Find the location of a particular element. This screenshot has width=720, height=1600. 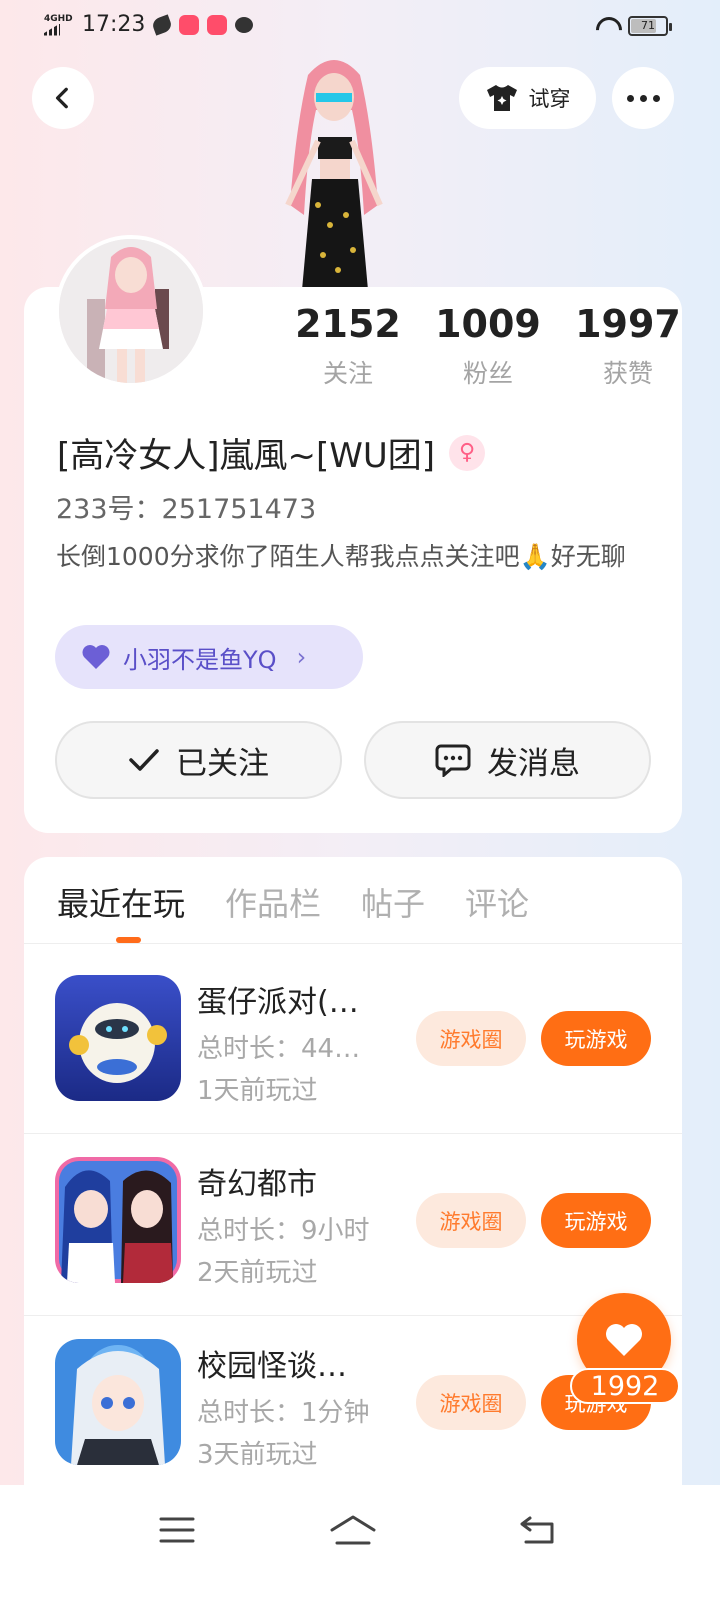

stat-followers: 1009 粉丝 is located at coordinates (488, 346).